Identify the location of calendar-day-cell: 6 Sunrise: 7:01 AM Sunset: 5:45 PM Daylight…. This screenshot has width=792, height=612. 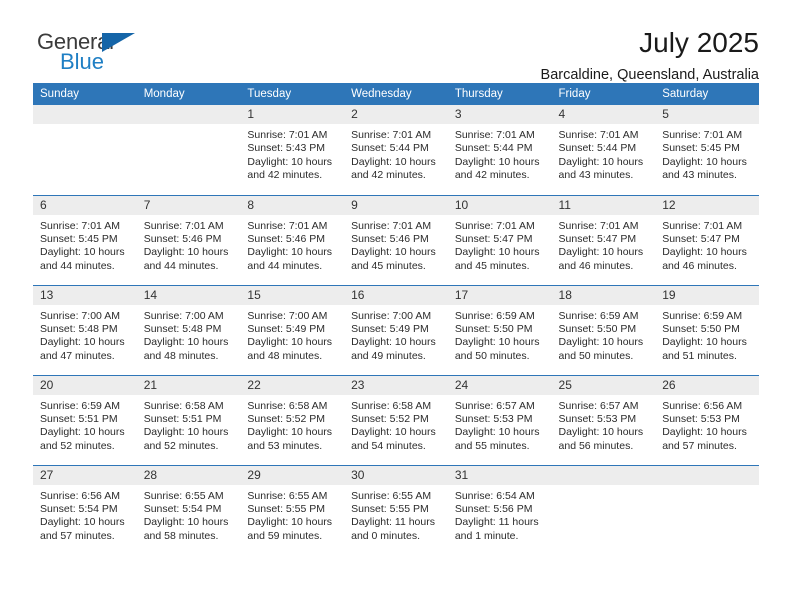
(85, 239).